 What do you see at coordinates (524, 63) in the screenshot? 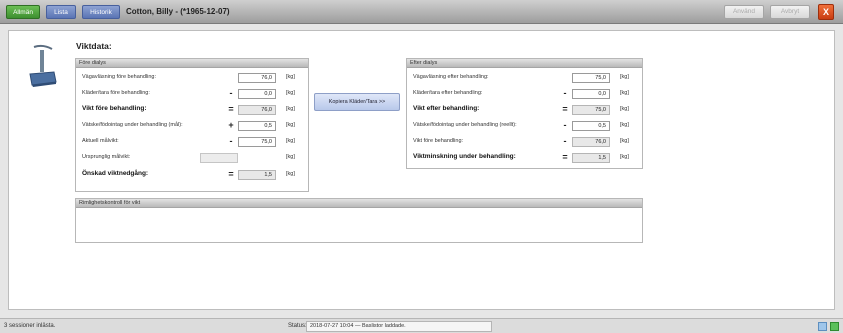
I see `after-dialysis-header: Efter dialys` at bounding box center [524, 63].